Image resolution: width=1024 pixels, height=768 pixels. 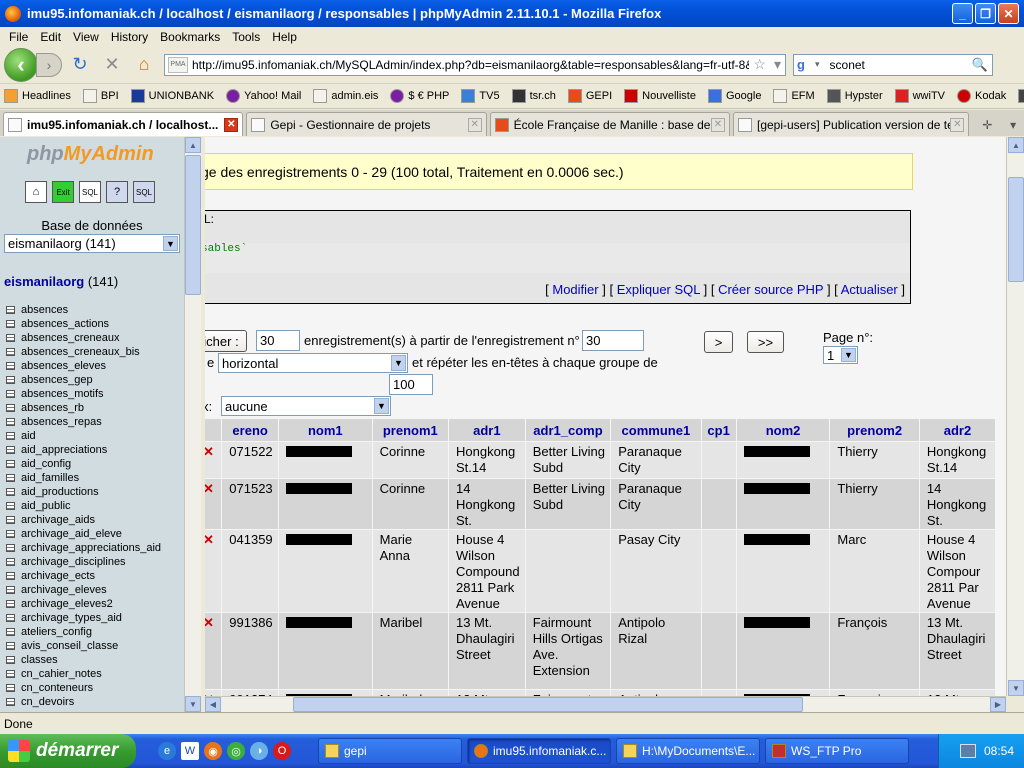 I want to click on chrome-icon: ◎, so click(x=236, y=751).